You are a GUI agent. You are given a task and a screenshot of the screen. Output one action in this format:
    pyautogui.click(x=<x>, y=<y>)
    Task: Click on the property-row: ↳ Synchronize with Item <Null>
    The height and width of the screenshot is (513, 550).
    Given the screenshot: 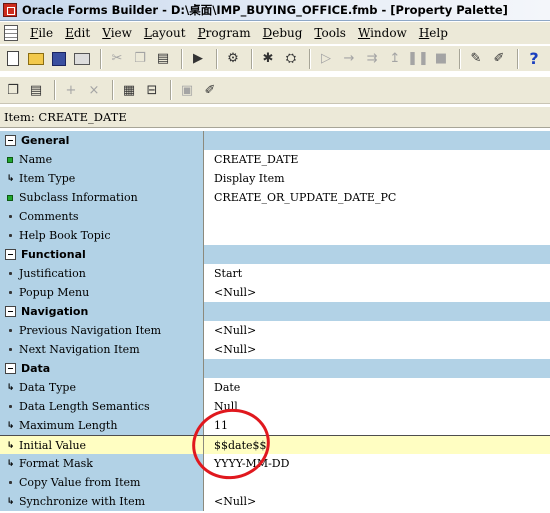 What is the action you would take?
    pyautogui.click(x=275, y=501)
    